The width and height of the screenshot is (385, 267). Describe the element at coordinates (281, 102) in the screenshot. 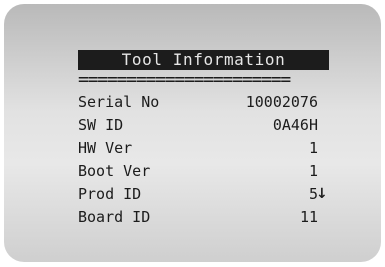

I see `info-row-value: 10002076` at that location.